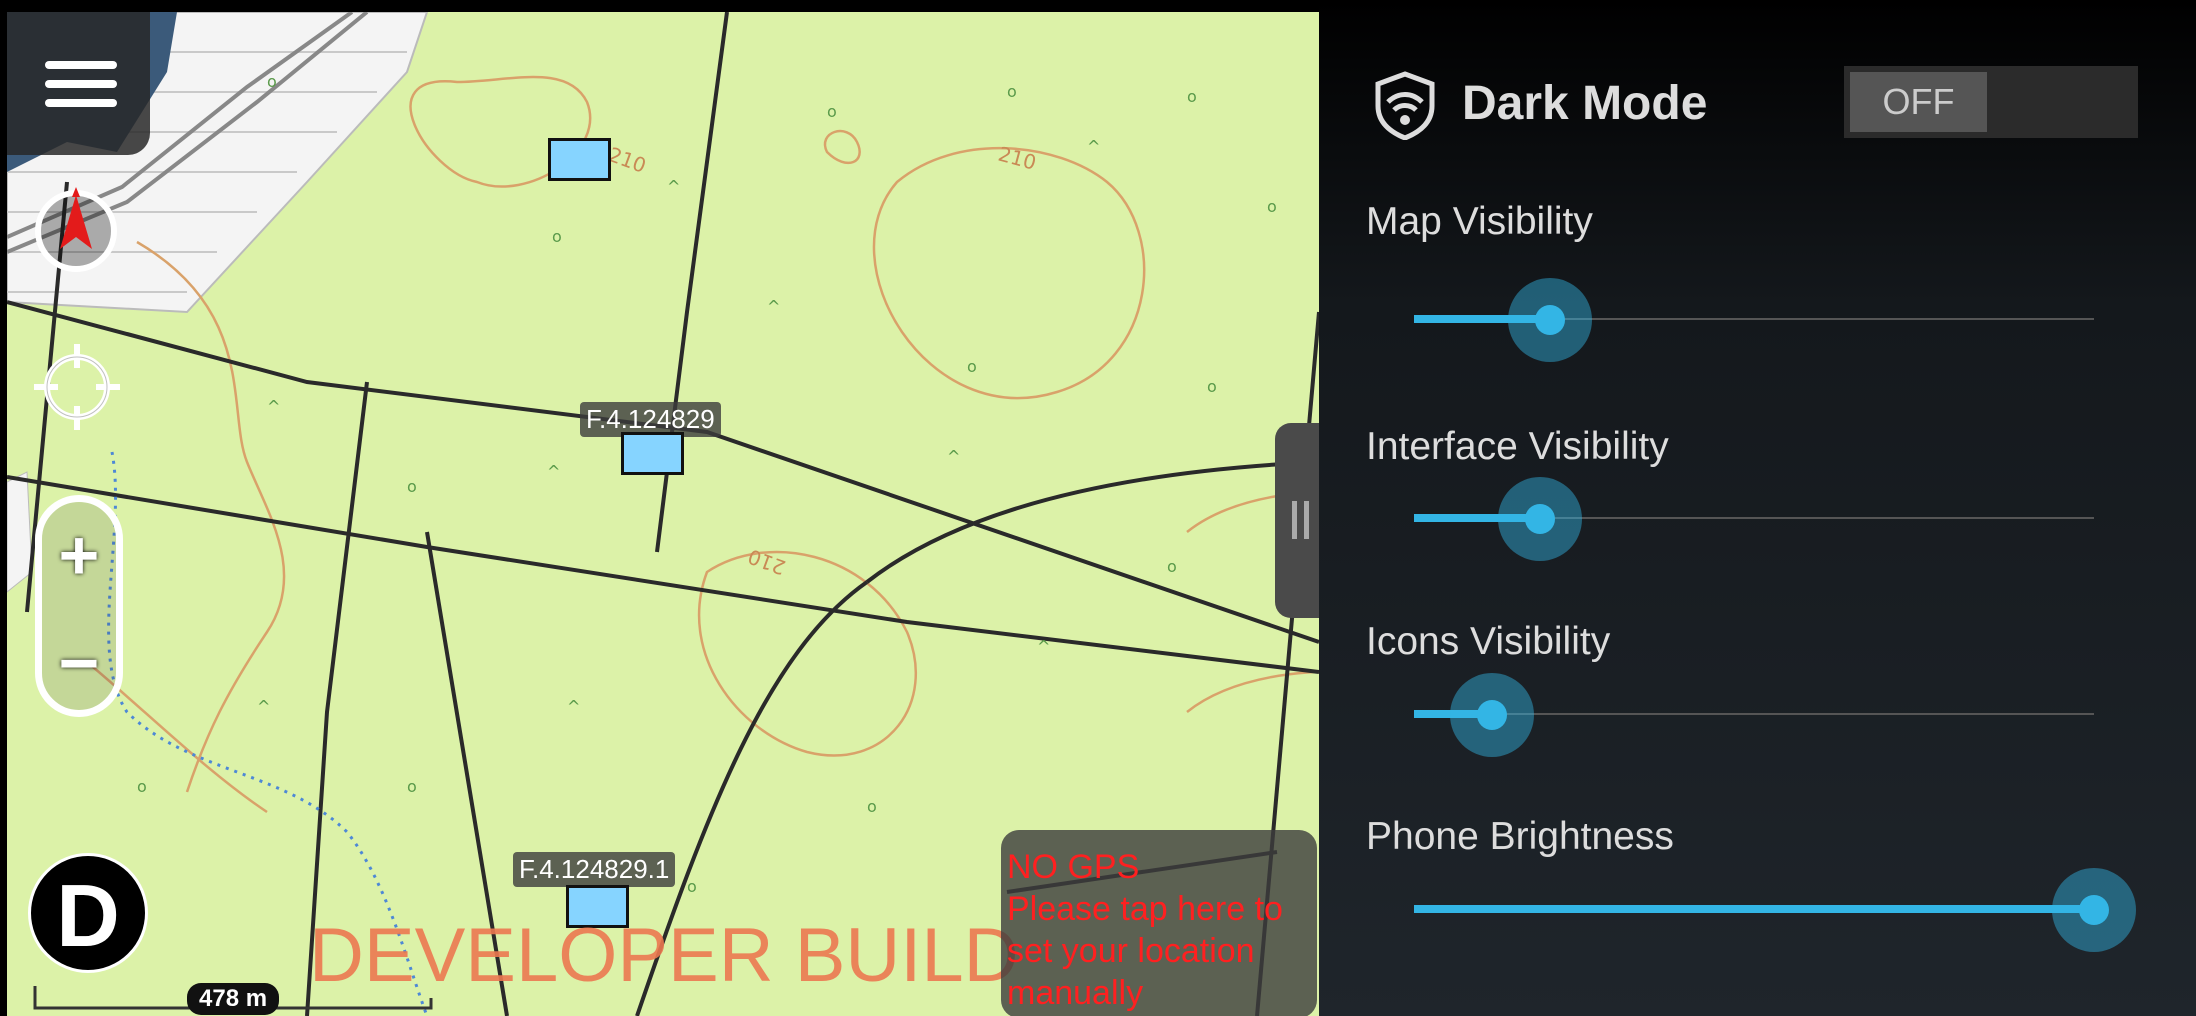 This screenshot has width=2196, height=1016. I want to click on interface-visibility-slider, so click(1754, 519).